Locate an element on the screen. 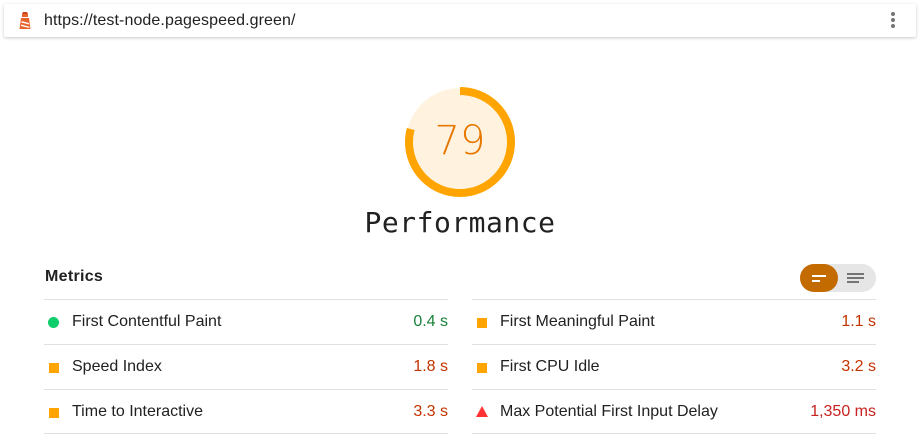 This screenshot has height=446, width=920. metric-value: 3.3 s is located at coordinates (430, 411).